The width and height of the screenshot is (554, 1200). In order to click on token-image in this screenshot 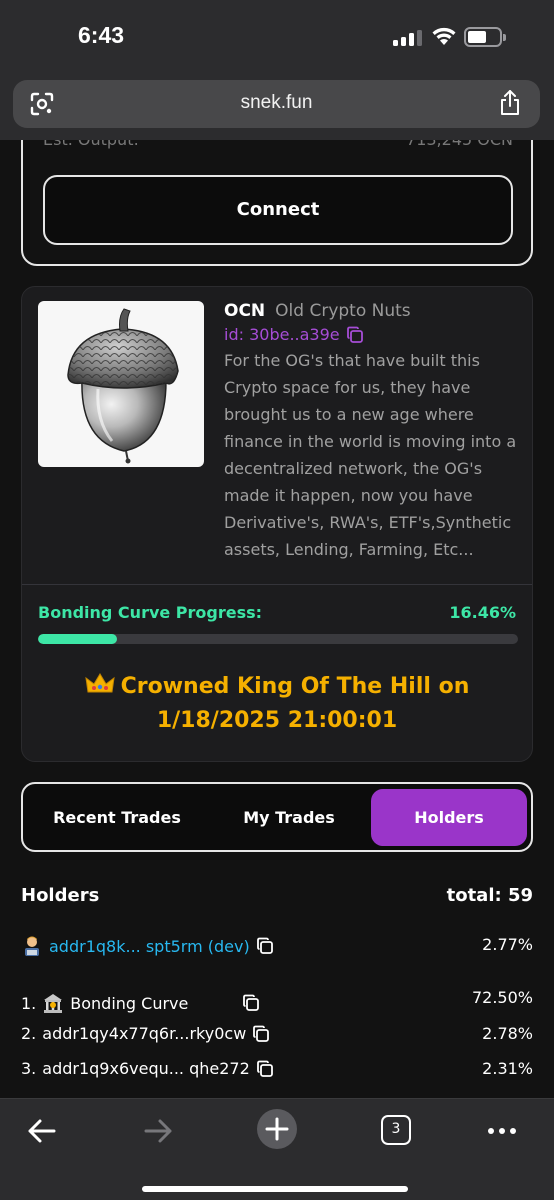, I will do `click(121, 384)`.